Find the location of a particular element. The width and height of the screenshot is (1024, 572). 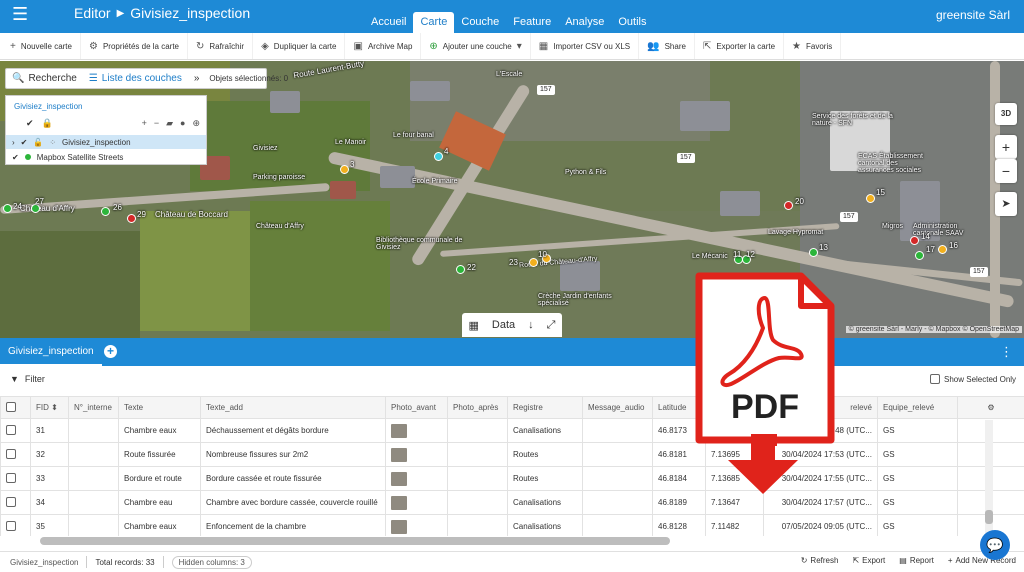

add-record-button: + Add New Record is located at coordinates (982, 560).